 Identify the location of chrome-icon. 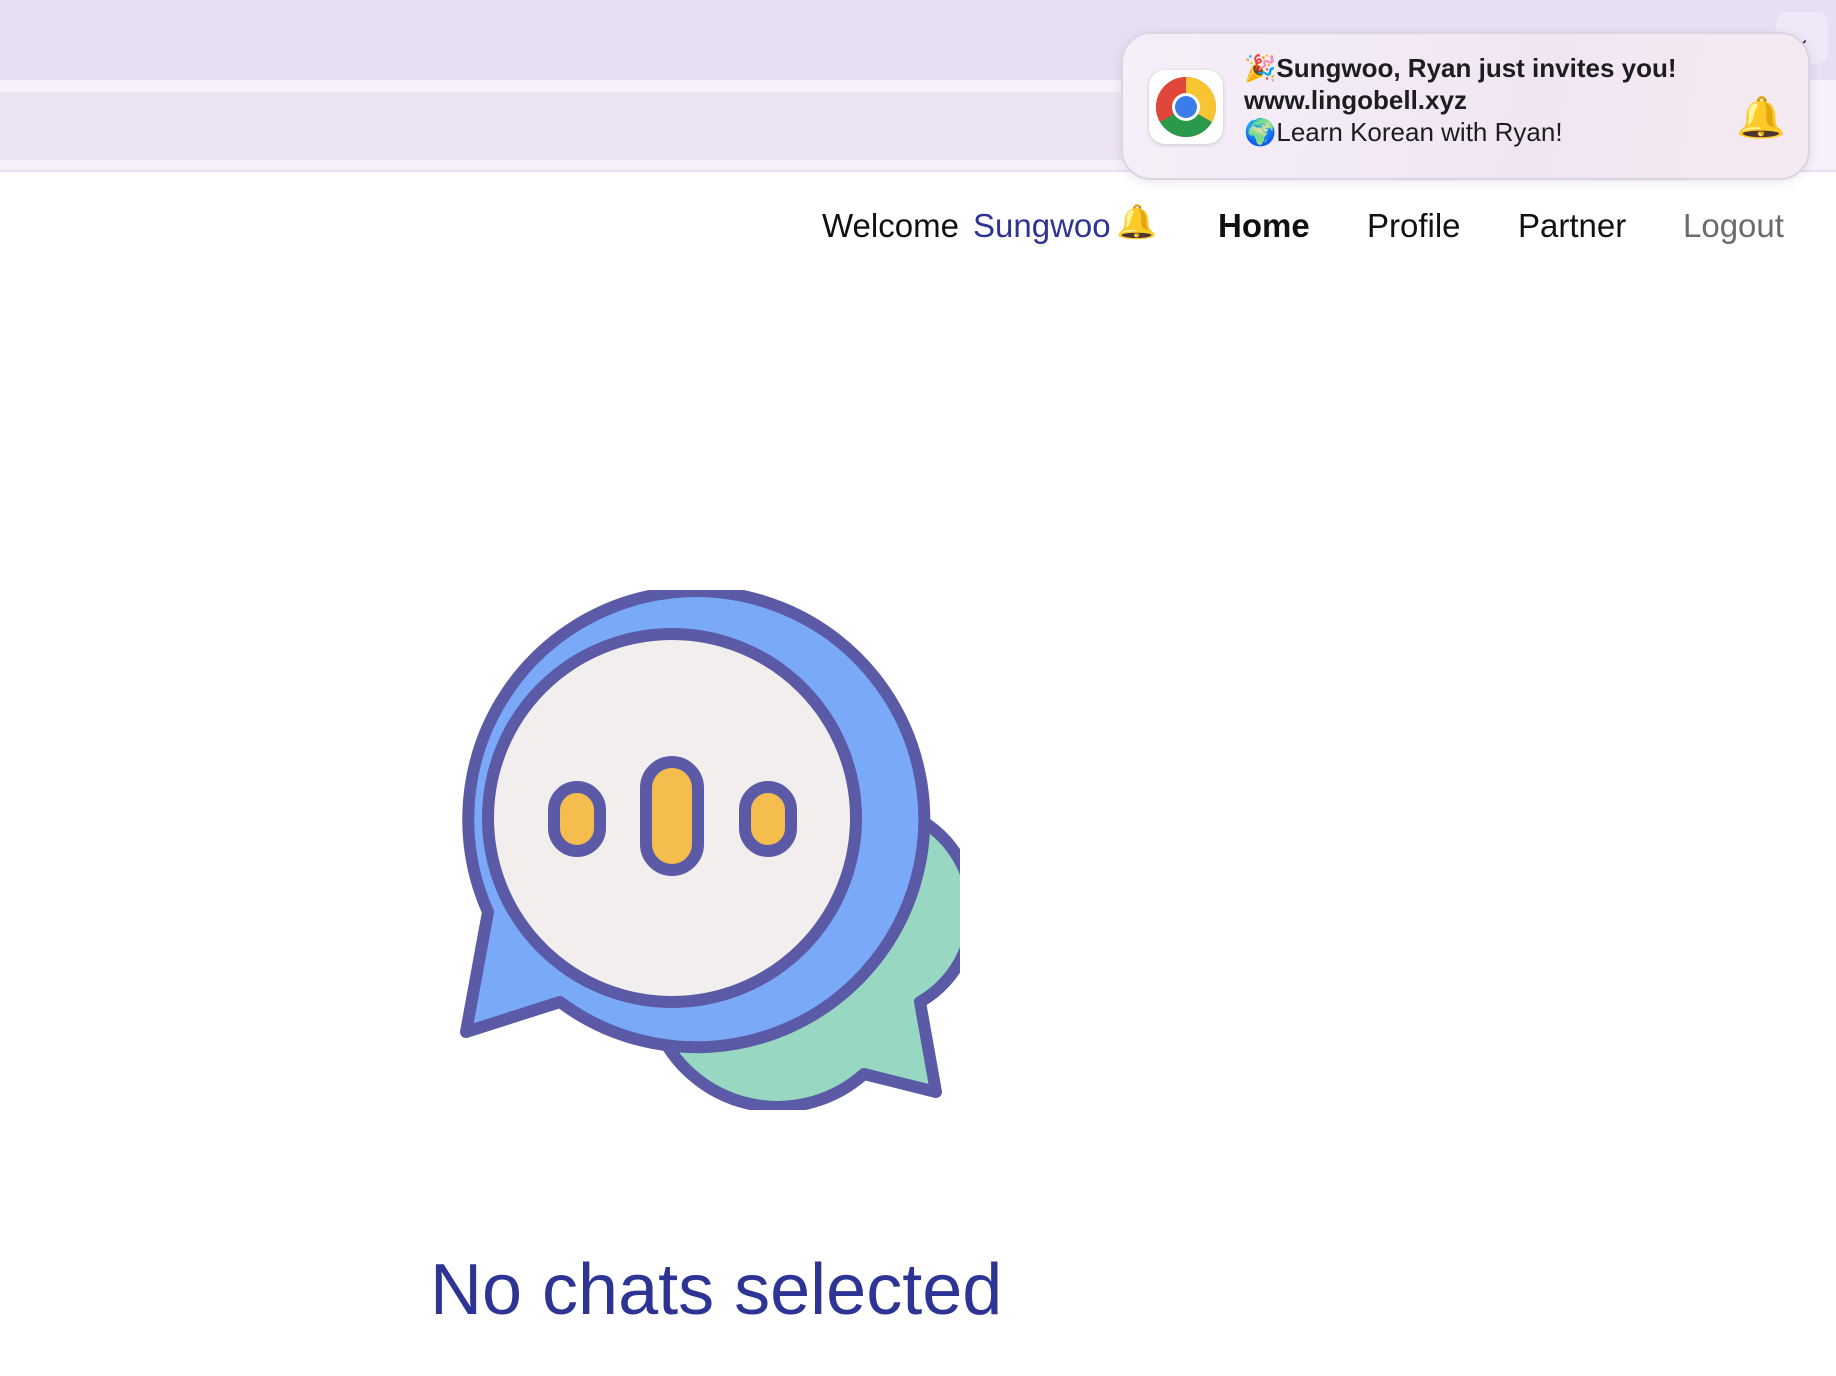
(1186, 107).